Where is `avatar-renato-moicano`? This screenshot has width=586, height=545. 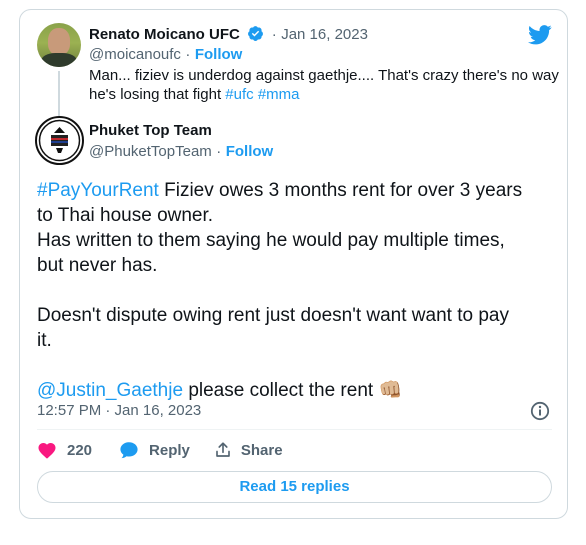 avatar-renato-moicano is located at coordinates (59, 45).